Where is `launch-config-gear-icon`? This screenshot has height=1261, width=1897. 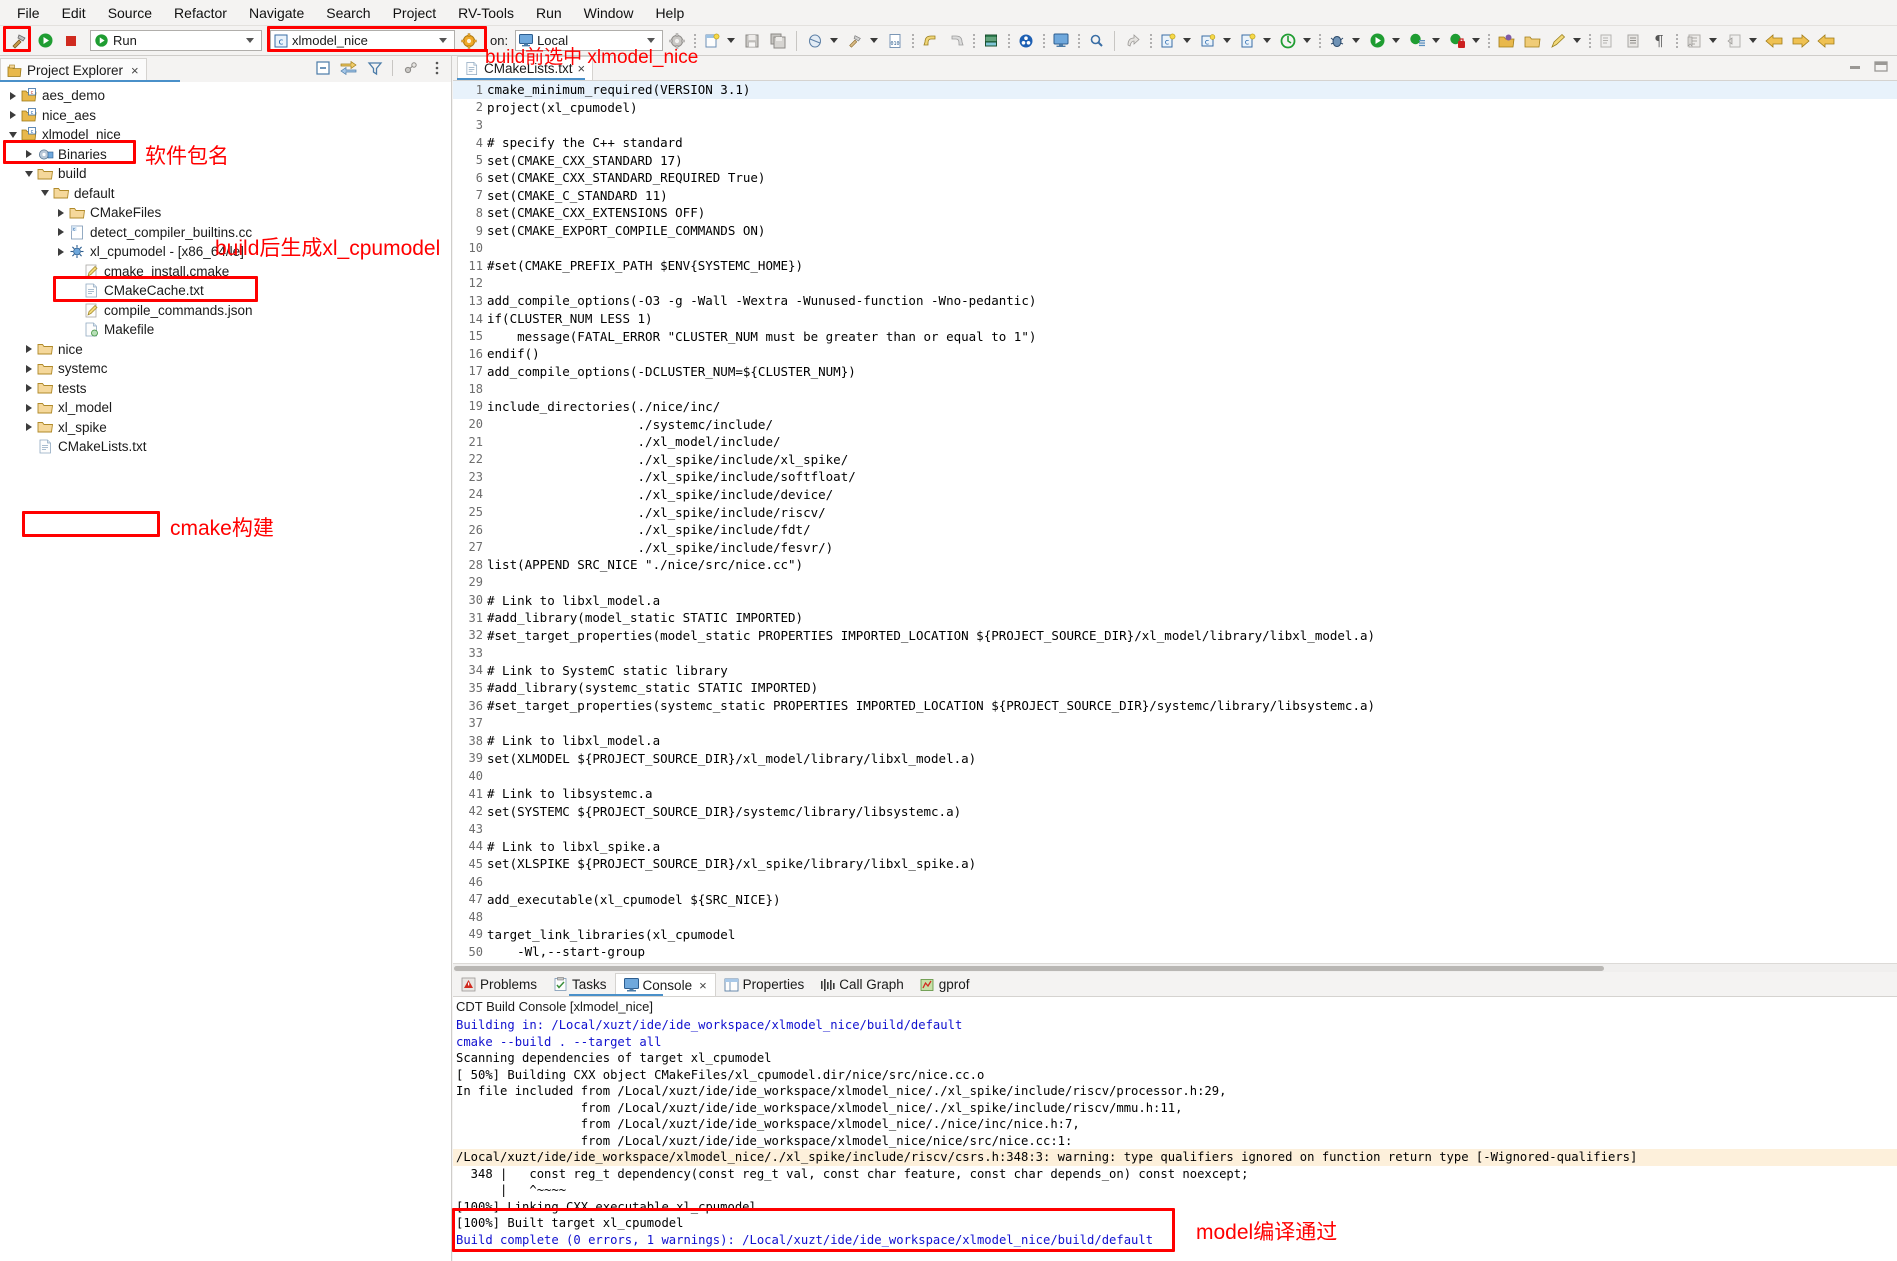 launch-config-gear-icon is located at coordinates (469, 41).